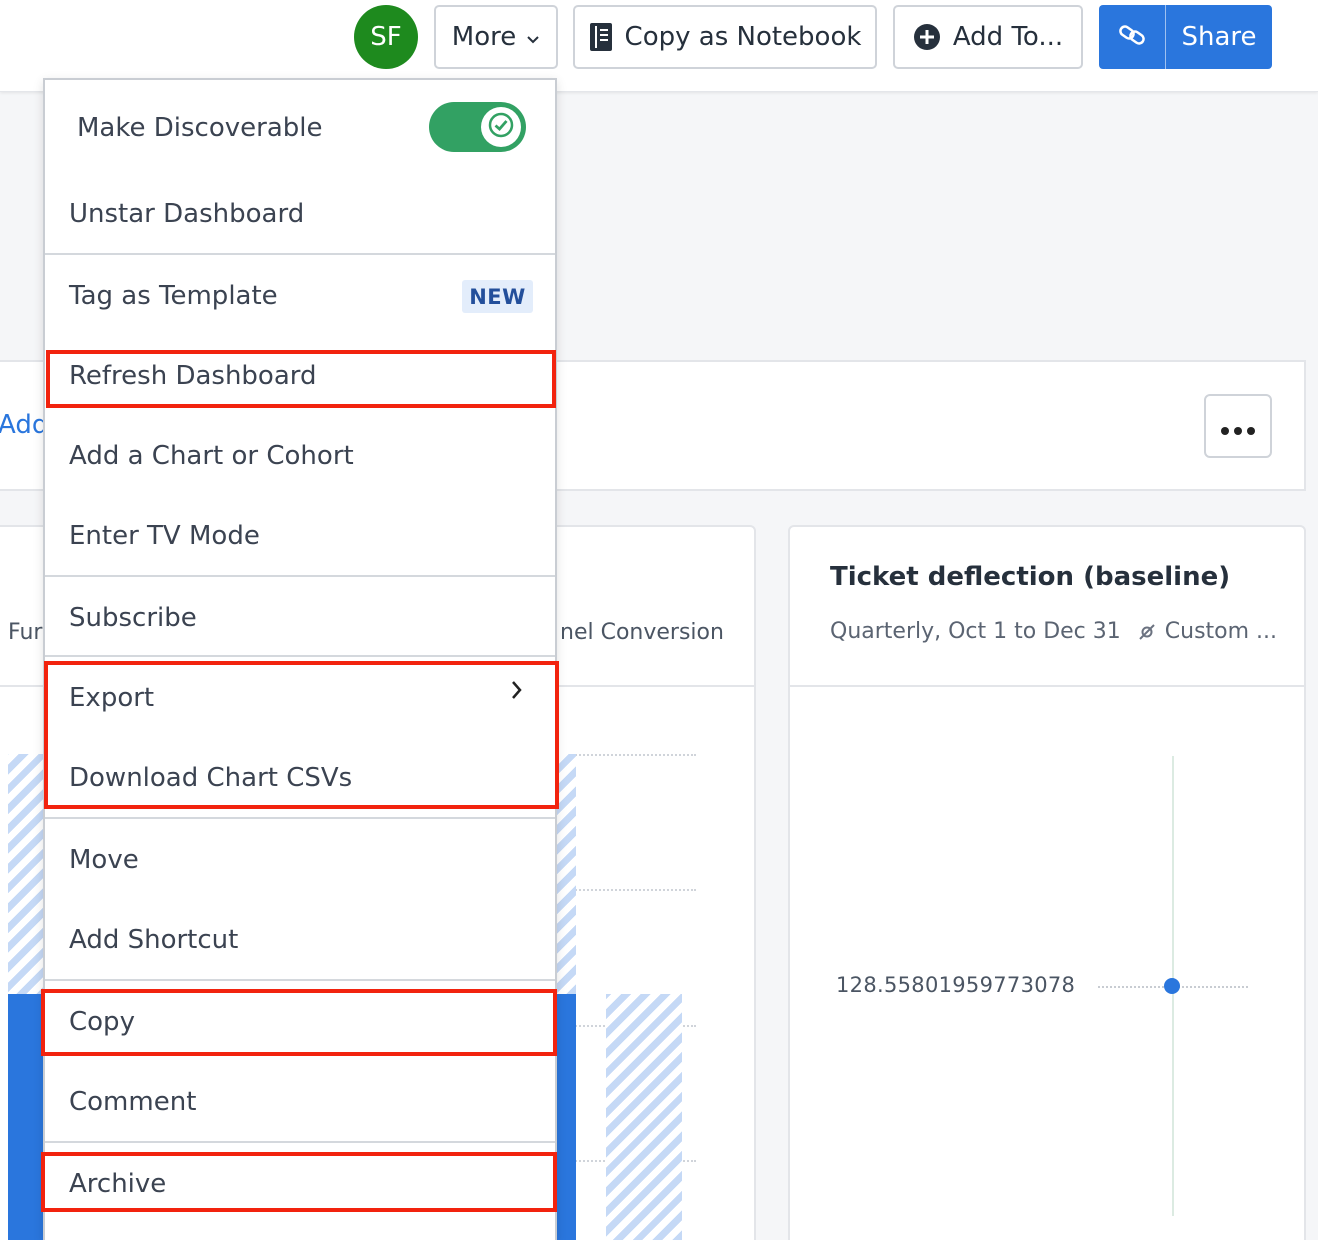 The height and width of the screenshot is (1240, 1318). What do you see at coordinates (200, 128) in the screenshot?
I see `menu-item-label: Make Discoverable` at bounding box center [200, 128].